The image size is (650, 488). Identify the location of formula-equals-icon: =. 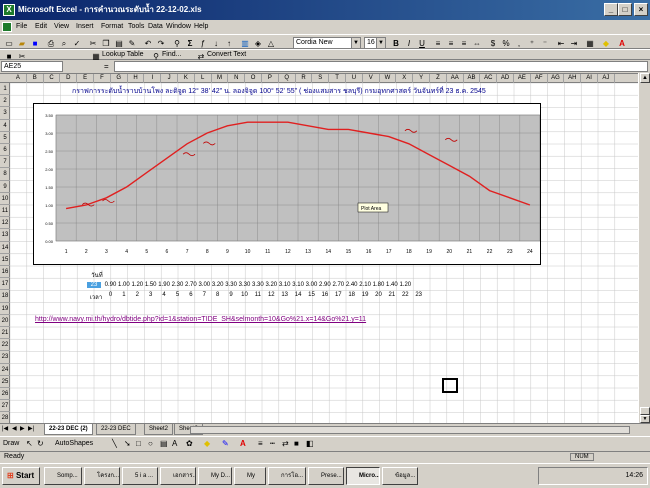
(106, 66).